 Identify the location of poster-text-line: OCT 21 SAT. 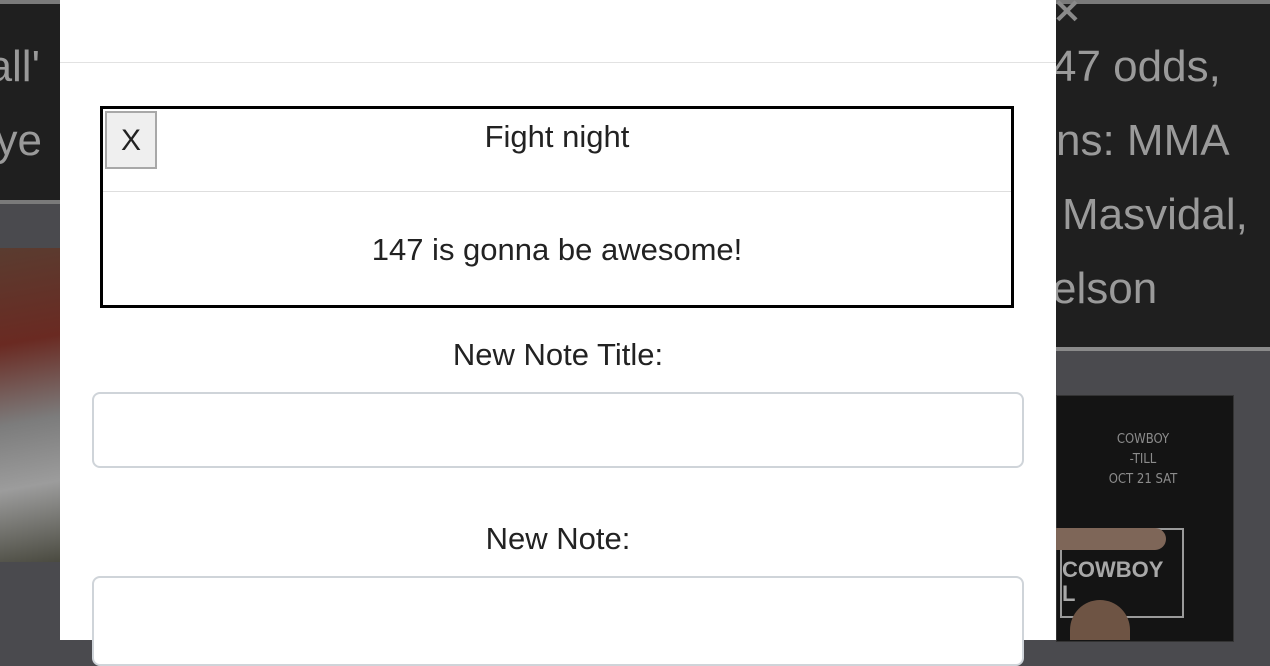
(1143, 479).